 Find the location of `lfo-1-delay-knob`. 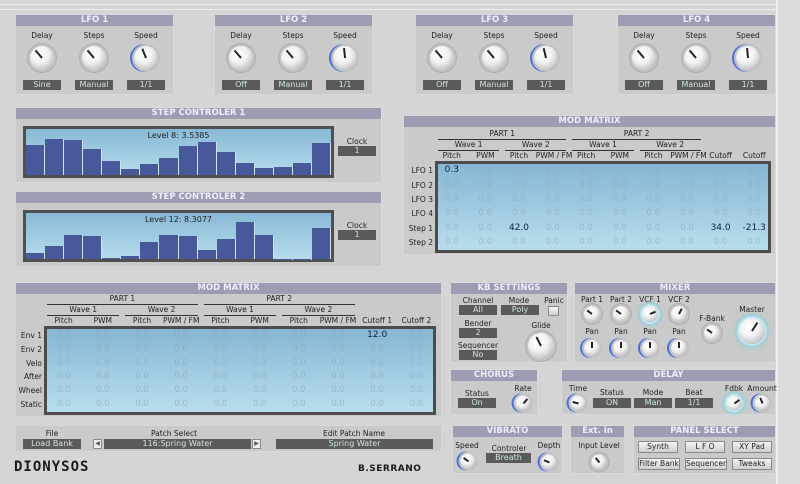

lfo-1-delay-knob is located at coordinates (42, 58).